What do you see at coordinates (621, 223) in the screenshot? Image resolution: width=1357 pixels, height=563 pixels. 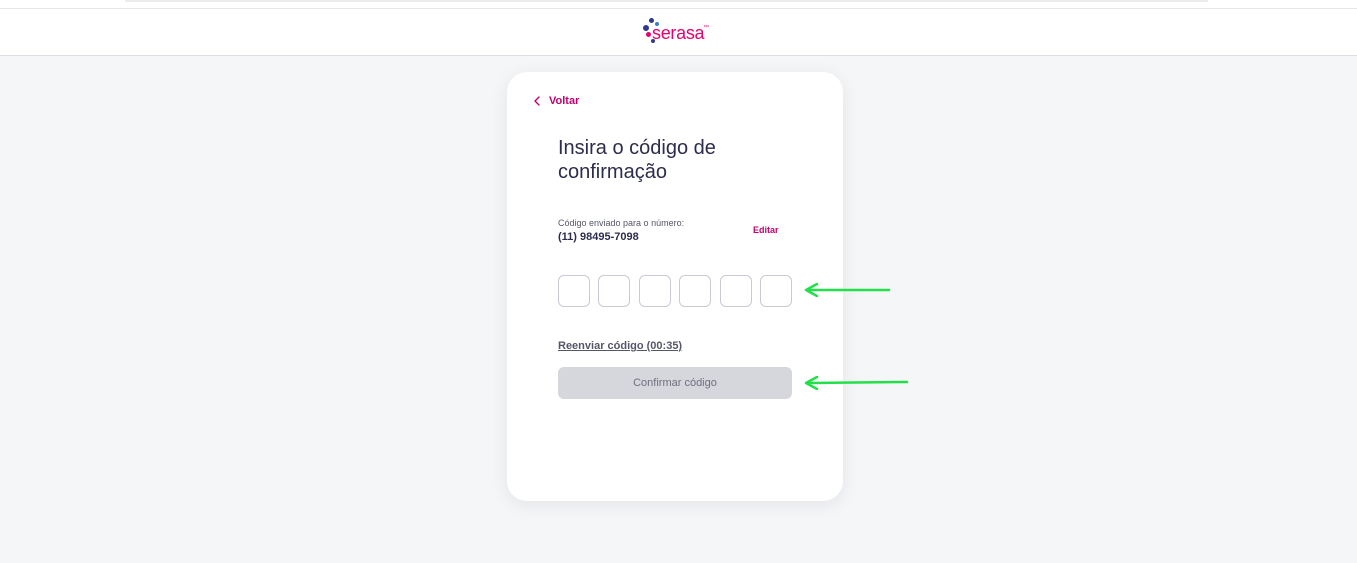 I see `sent-to-label: Código enviado para o número:` at bounding box center [621, 223].